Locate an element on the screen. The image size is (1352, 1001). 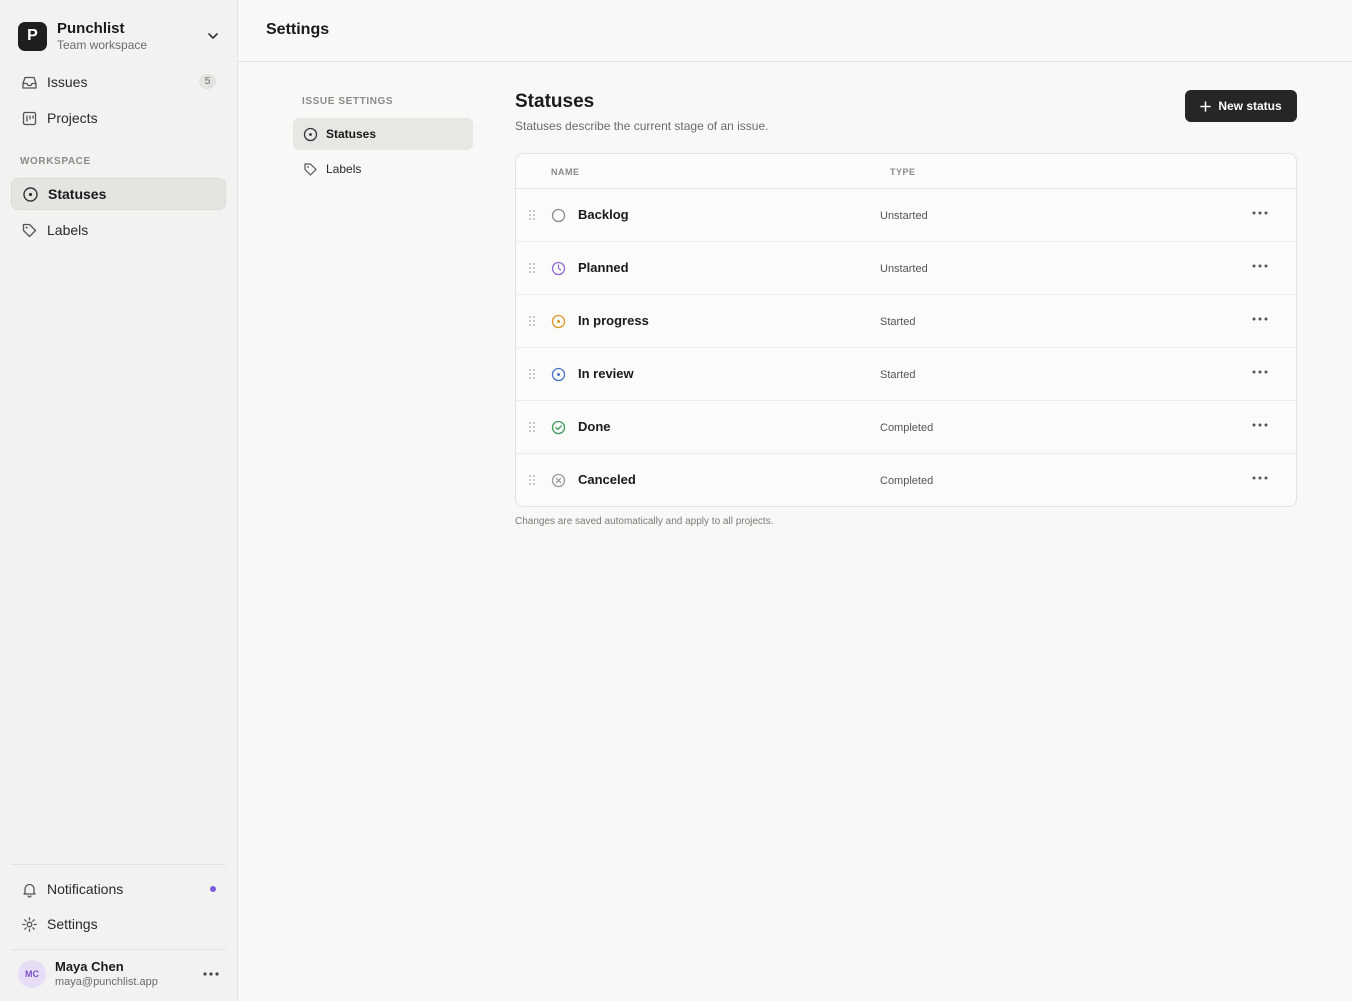
sidebar-item-label: Labels is located at coordinates (68, 230).